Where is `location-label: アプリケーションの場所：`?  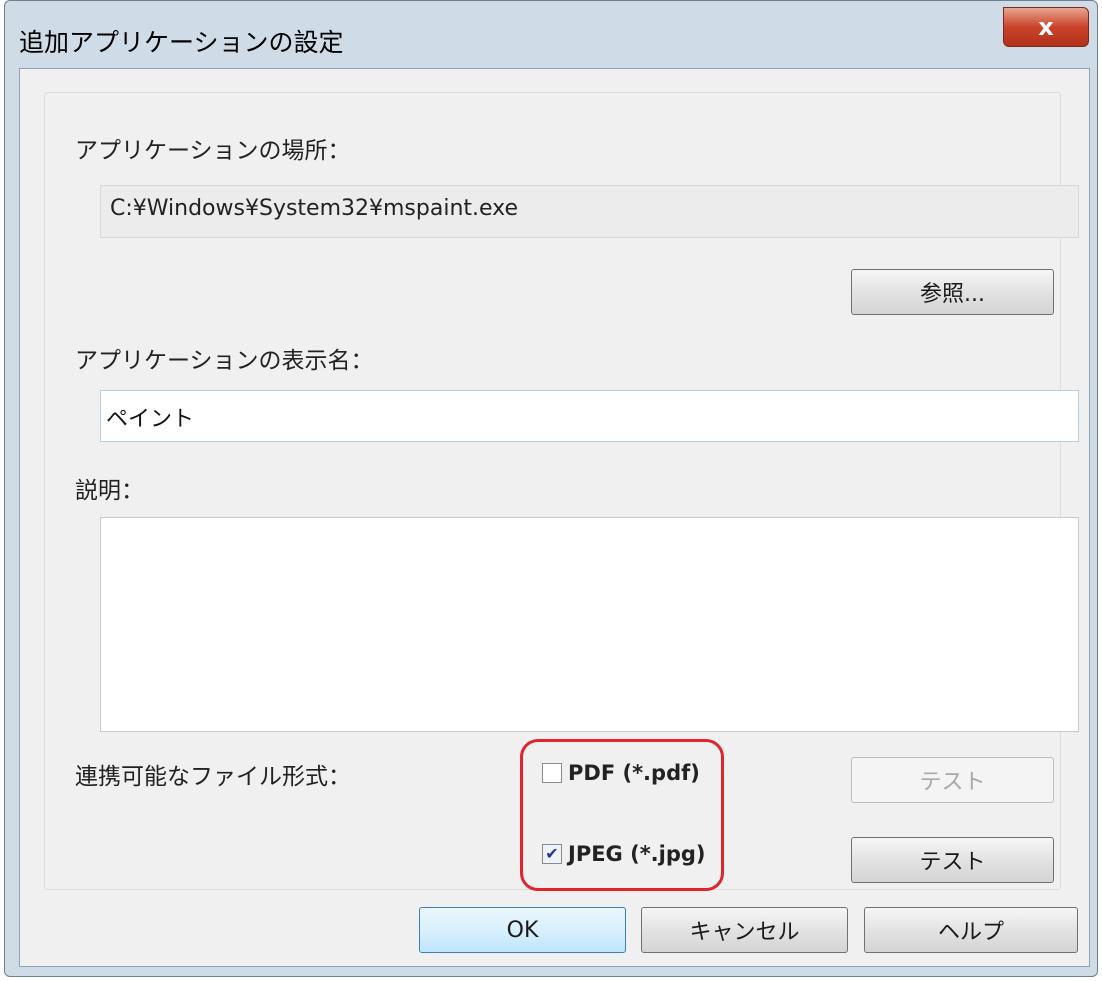 location-label: アプリケーションの場所： is located at coordinates (213, 151).